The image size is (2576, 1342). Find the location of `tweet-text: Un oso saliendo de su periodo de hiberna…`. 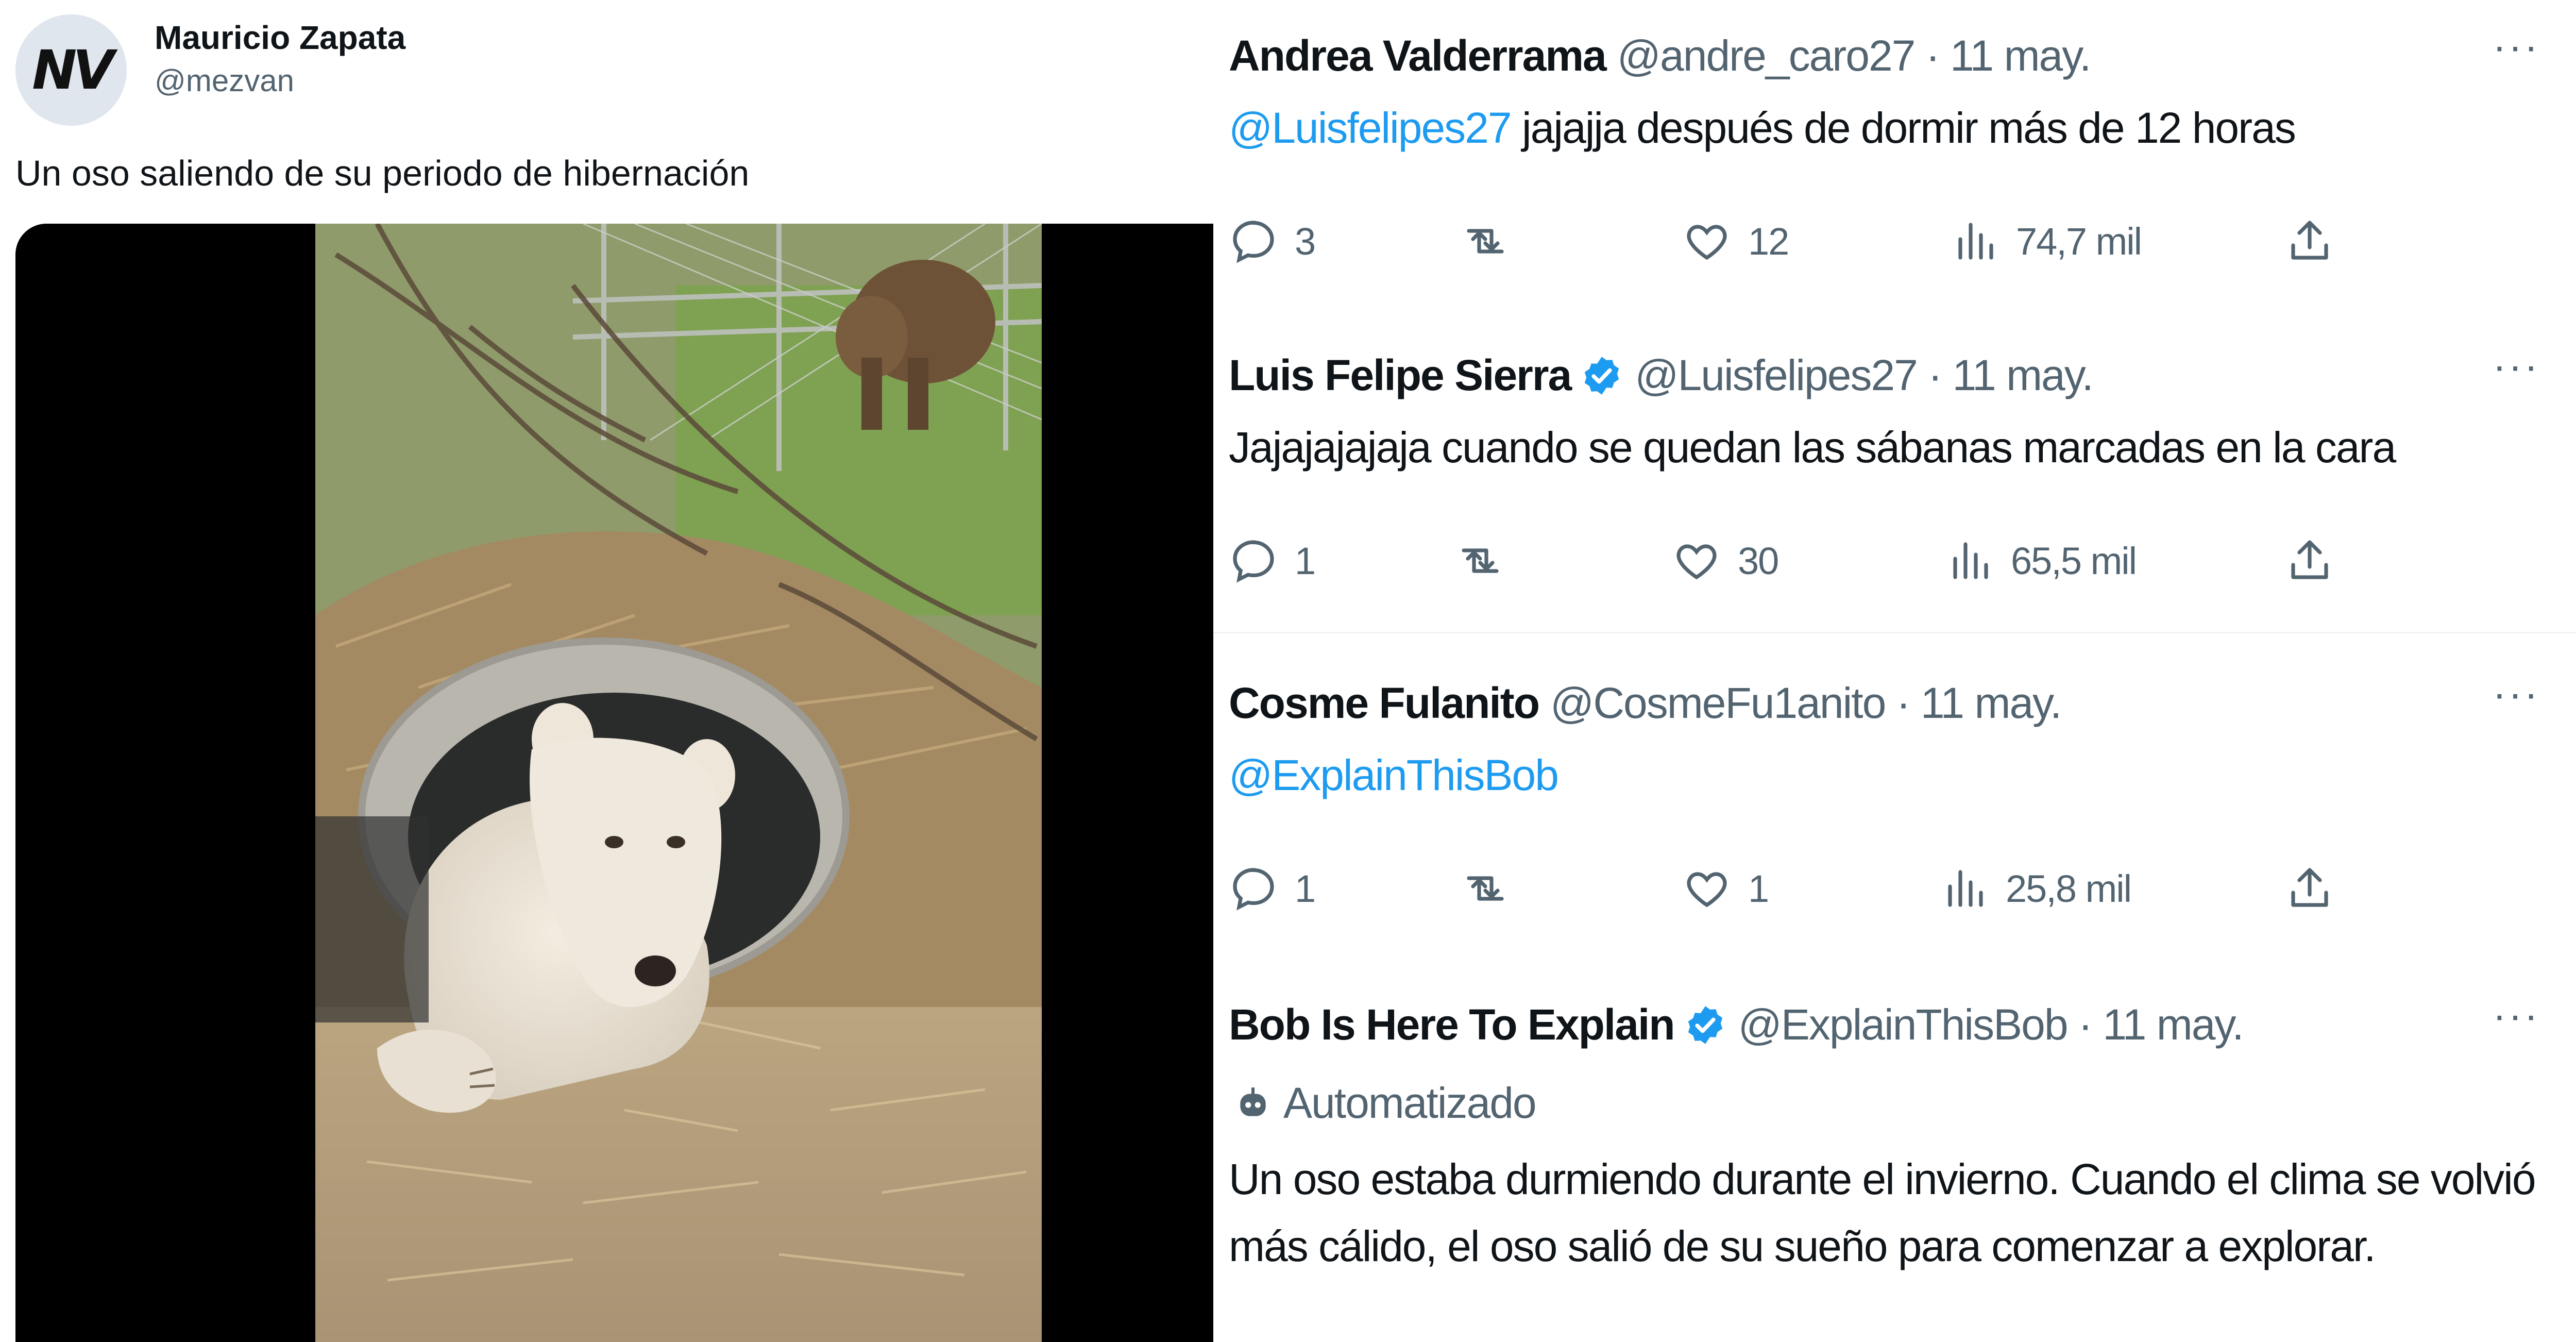

tweet-text: Un oso saliendo de su periodo de hiberna… is located at coordinates (382, 173).